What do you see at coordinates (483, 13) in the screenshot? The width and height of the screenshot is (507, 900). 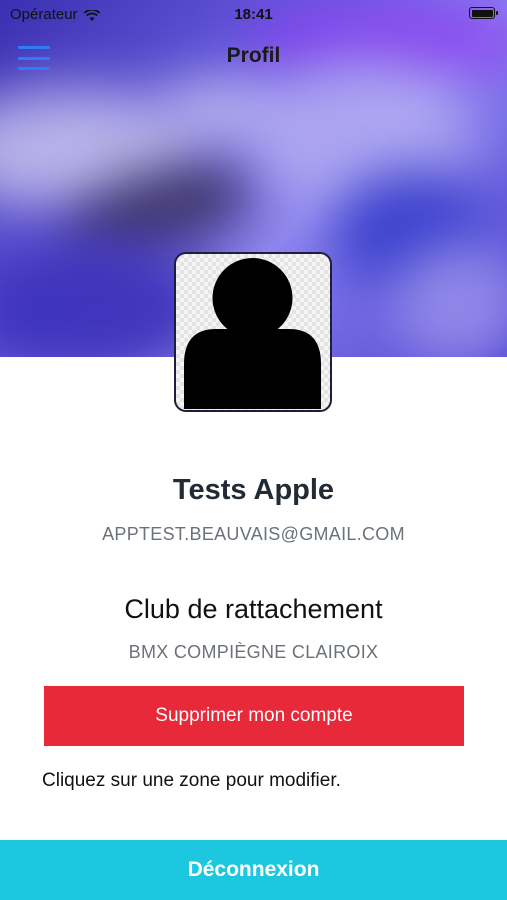 I see `battery-icon` at bounding box center [483, 13].